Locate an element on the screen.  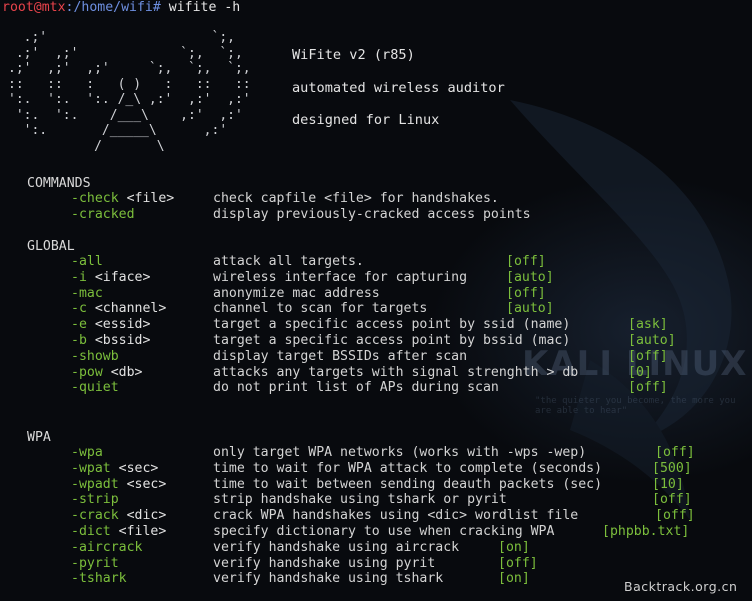
option-description: anonymize mac address is located at coordinates (296, 293).